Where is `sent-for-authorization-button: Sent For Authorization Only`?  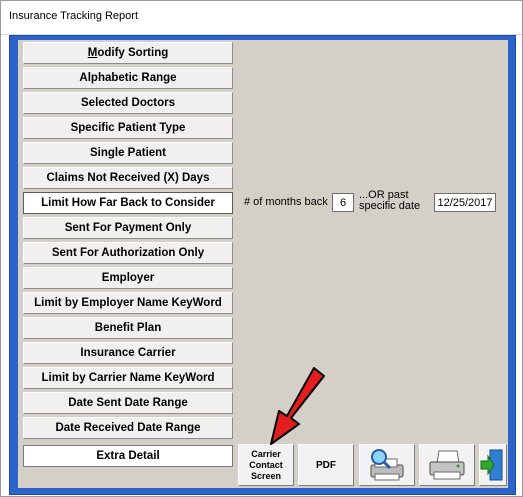 sent-for-authorization-button: Sent For Authorization Only is located at coordinates (128, 253).